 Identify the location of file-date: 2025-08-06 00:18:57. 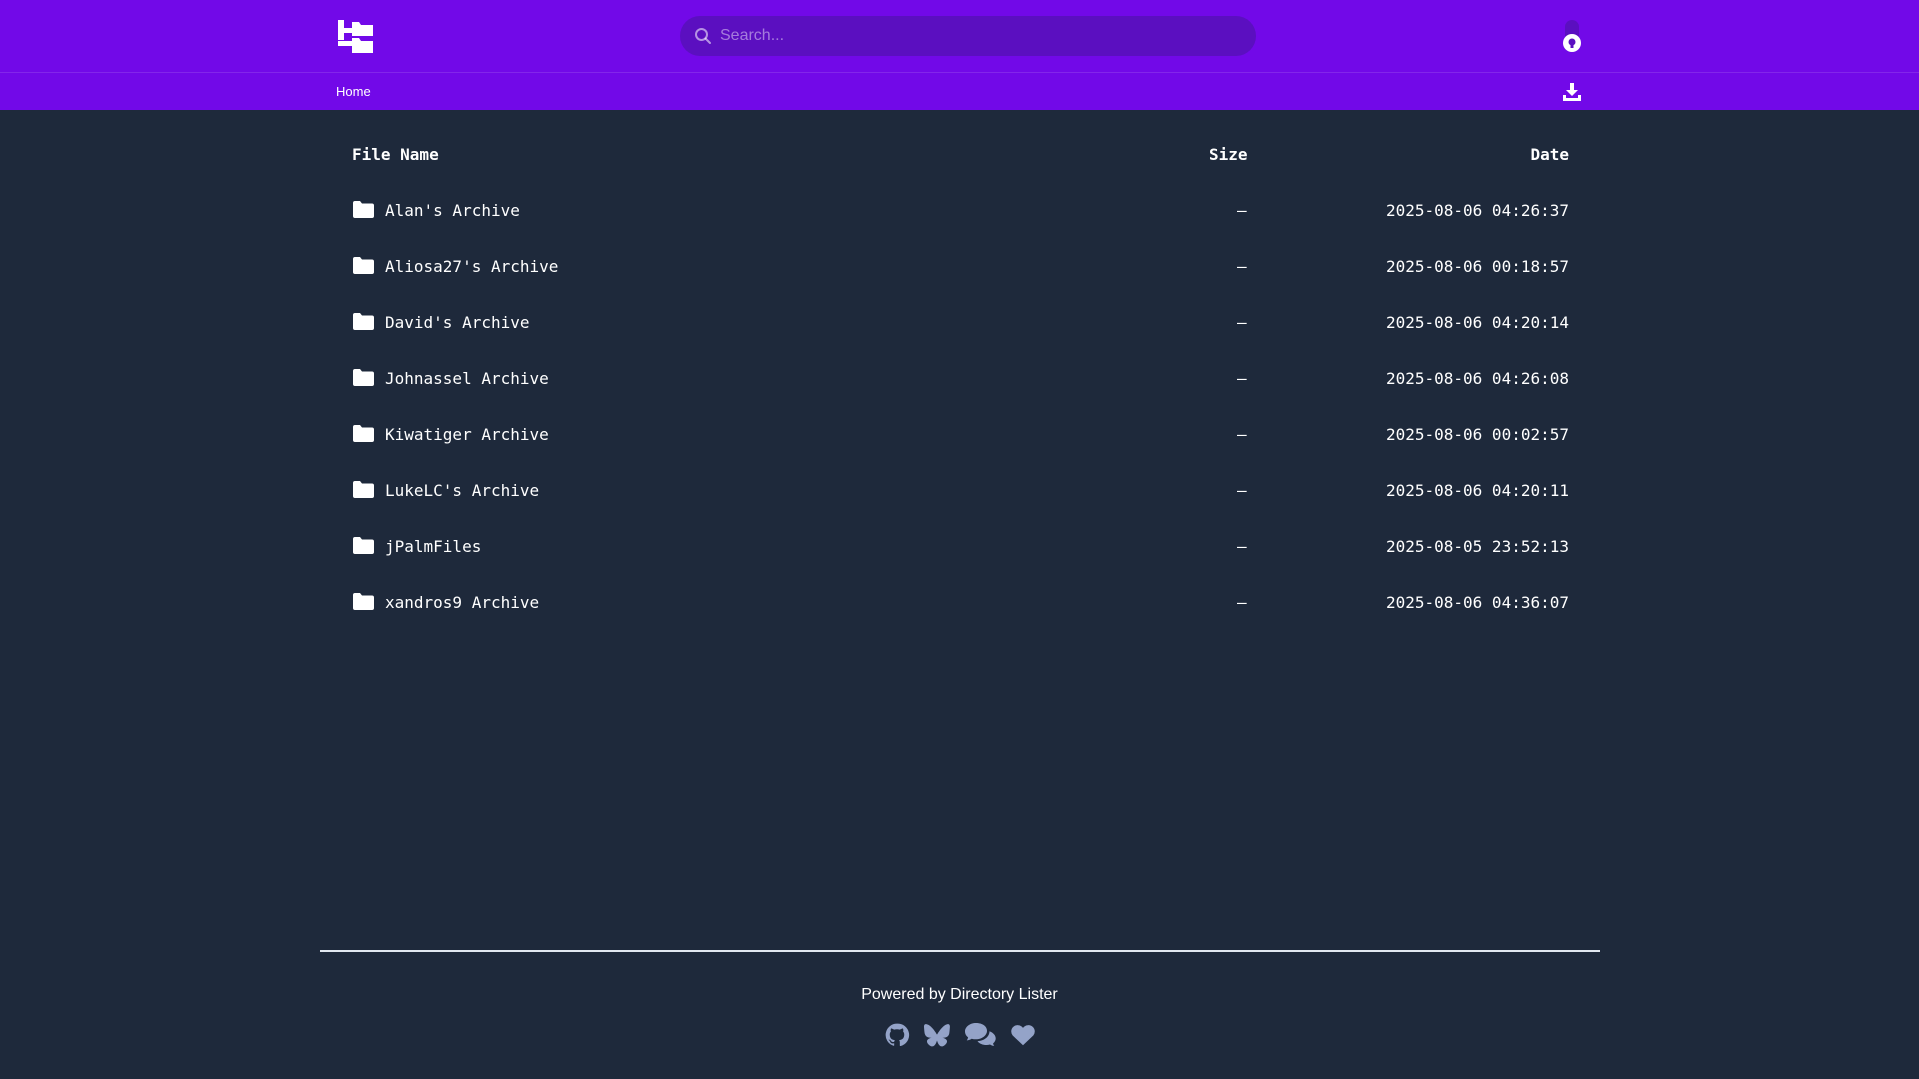
(1477, 266).